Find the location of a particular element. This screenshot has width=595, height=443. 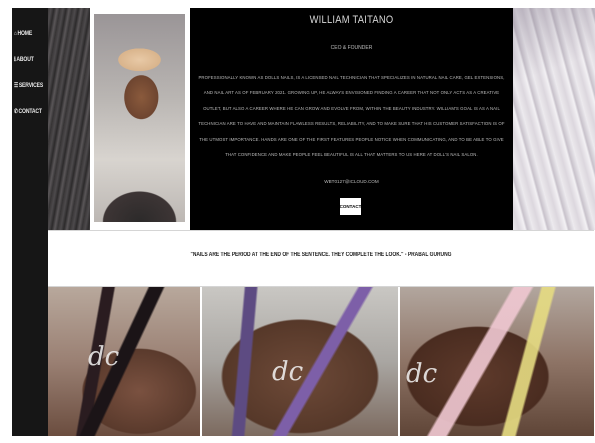

nav-label-about: ABOUT is located at coordinates (25, 59).